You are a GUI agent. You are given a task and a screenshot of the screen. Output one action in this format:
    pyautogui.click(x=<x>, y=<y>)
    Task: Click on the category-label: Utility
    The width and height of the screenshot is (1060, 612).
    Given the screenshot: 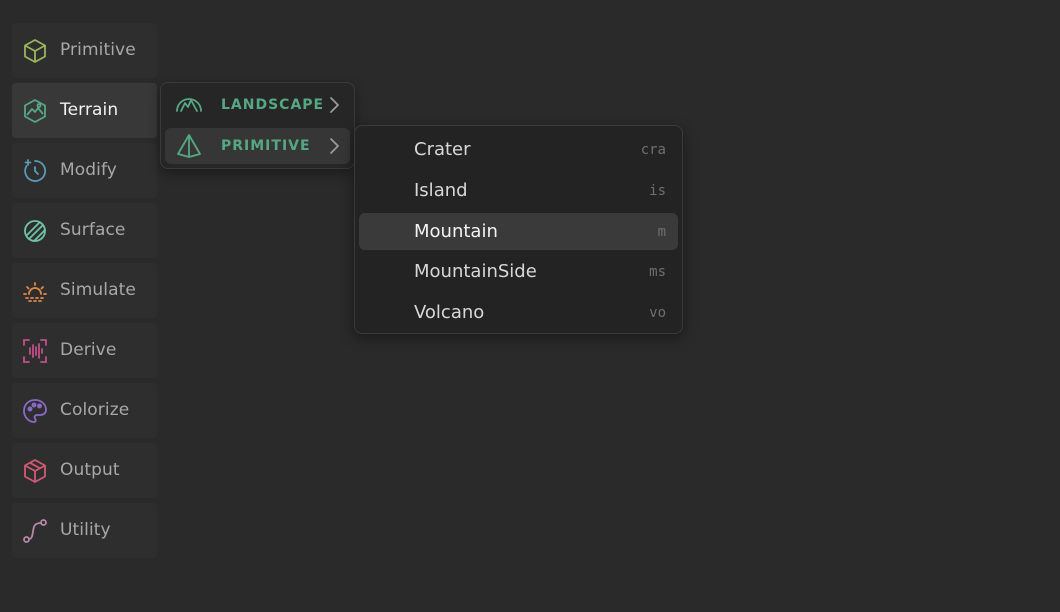 What is the action you would take?
    pyautogui.click(x=85, y=530)
    